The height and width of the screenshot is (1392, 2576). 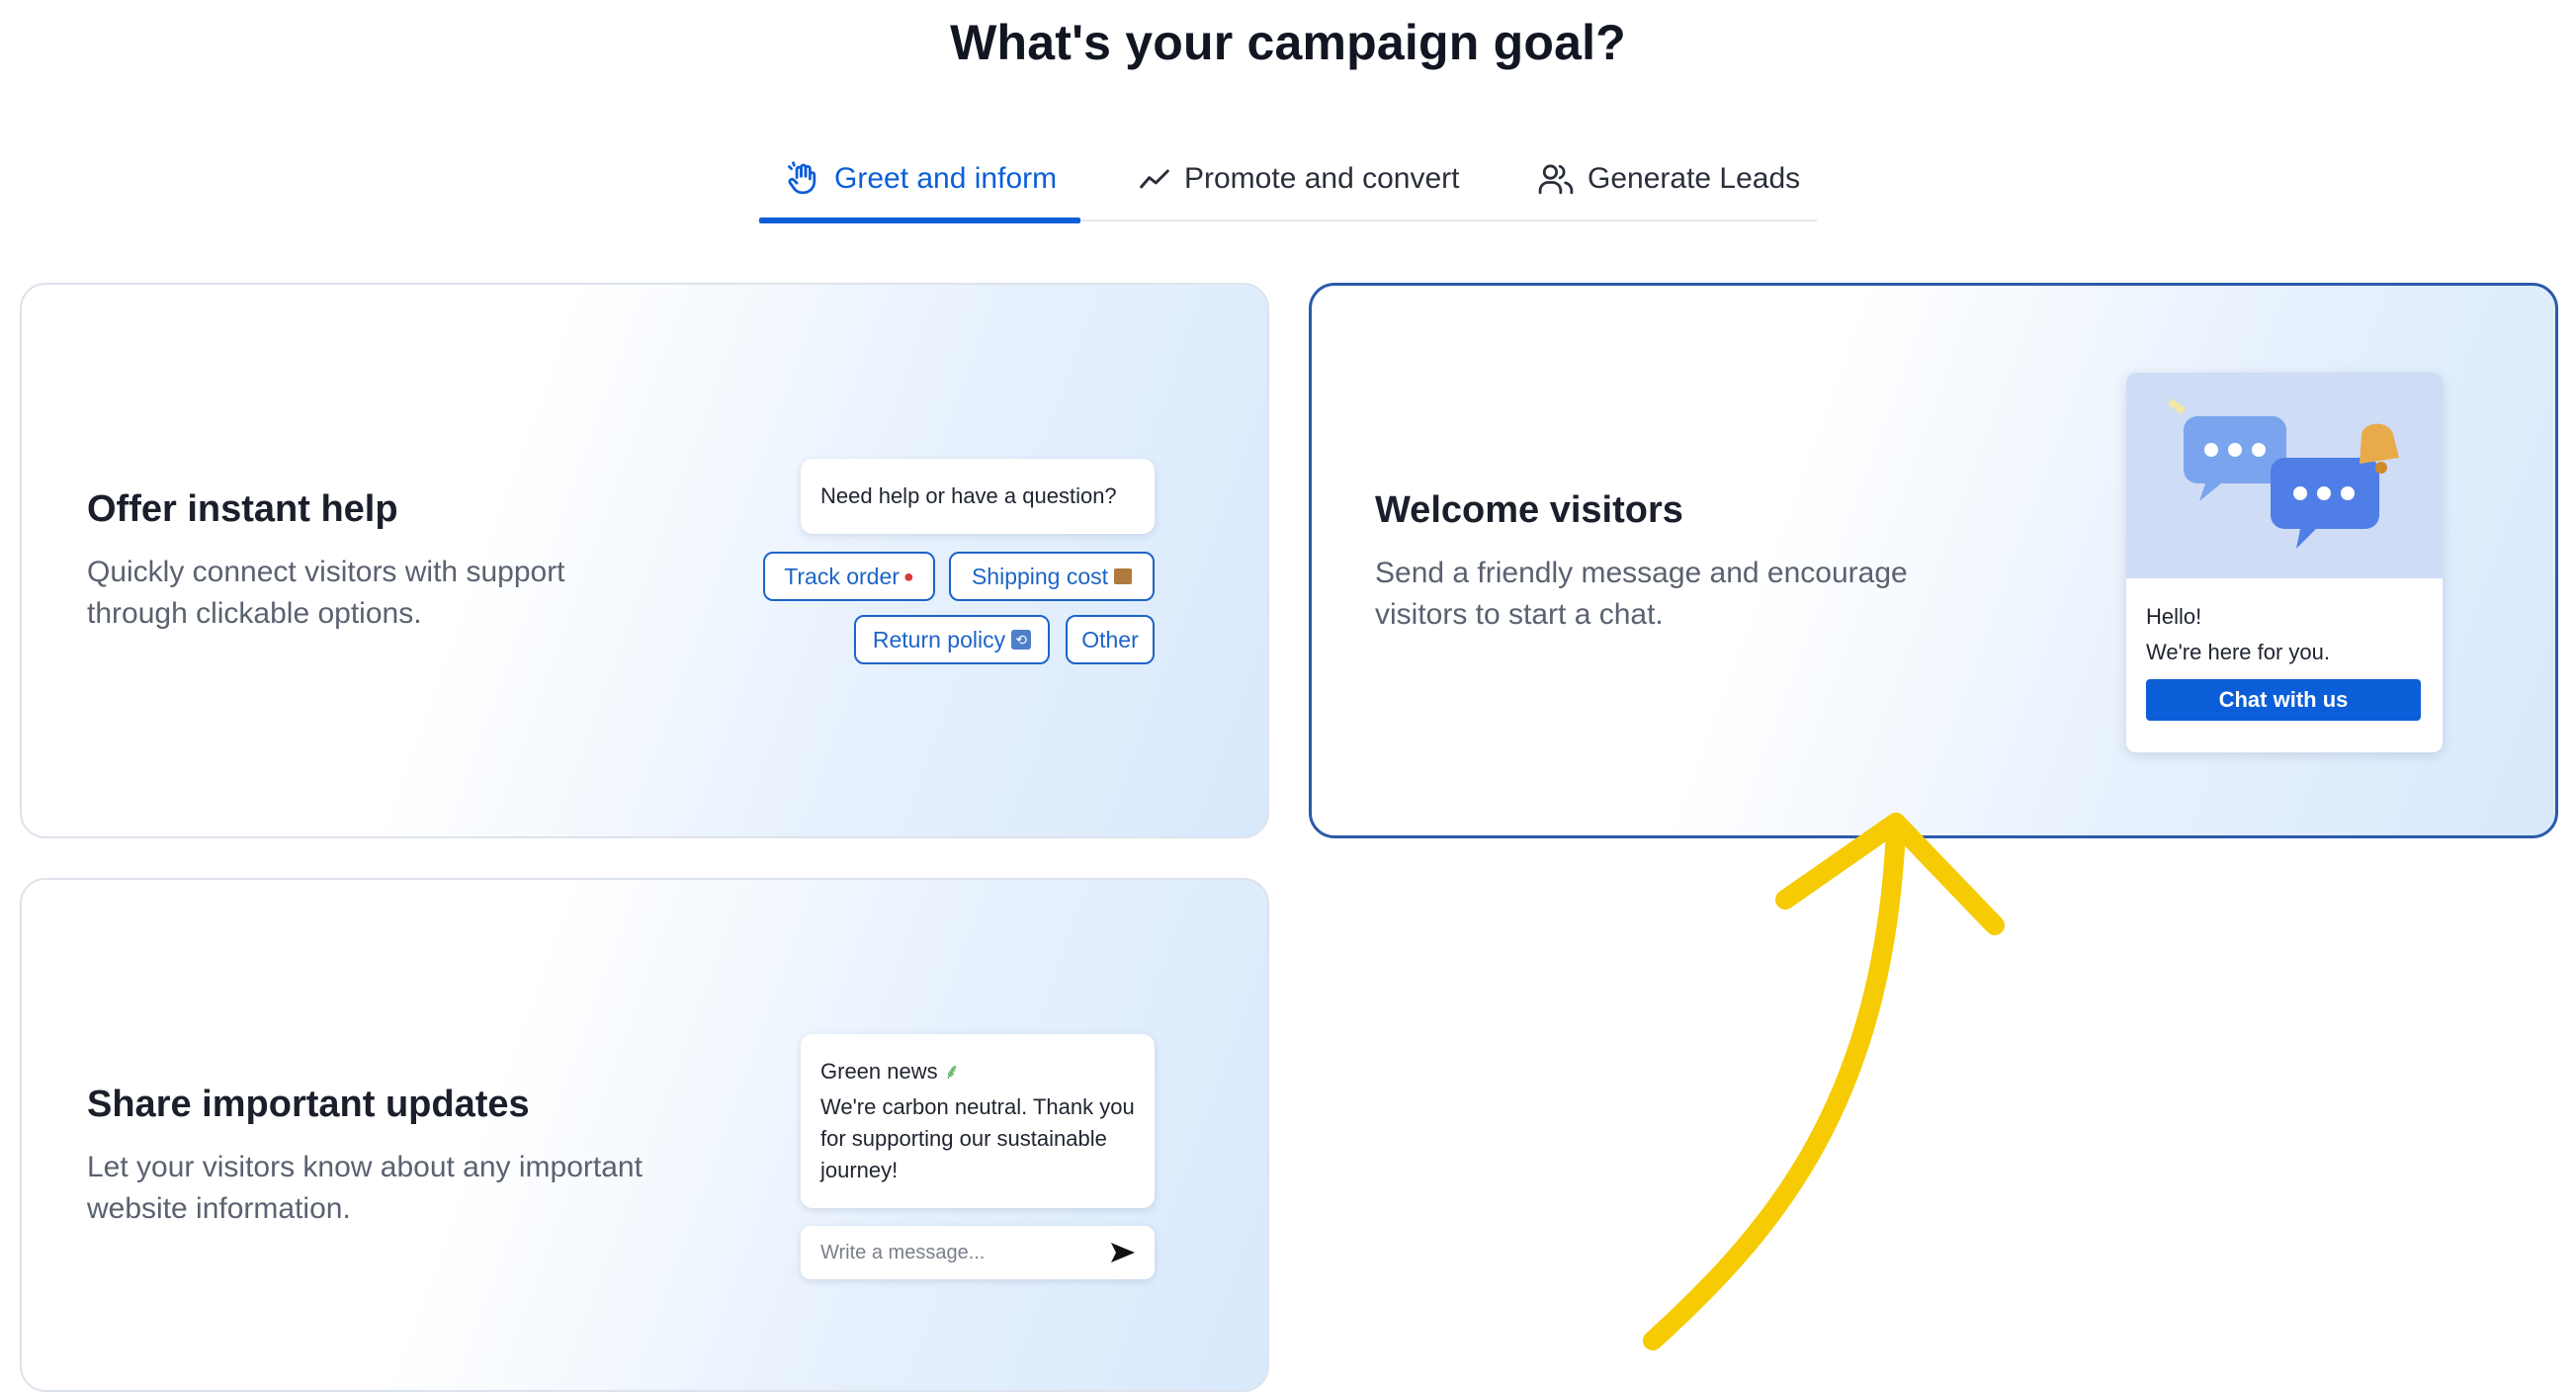 What do you see at coordinates (1824, 1082) in the screenshot?
I see `annotation-arrow` at bounding box center [1824, 1082].